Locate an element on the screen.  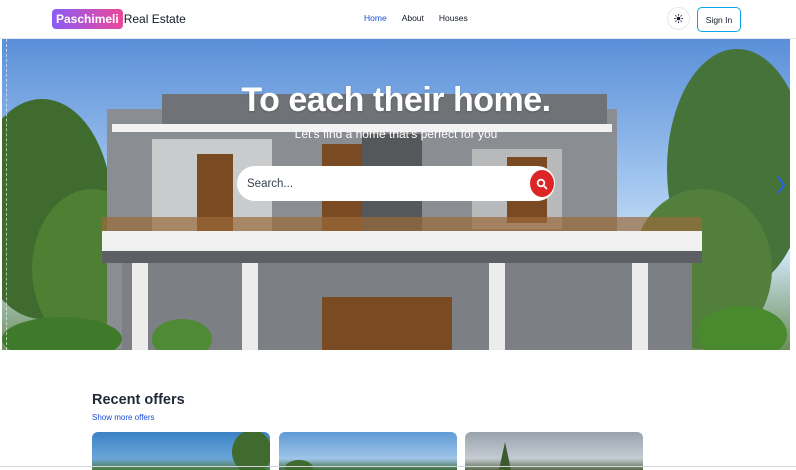
brand-name-rest: Real Estate is located at coordinates (154, 19).